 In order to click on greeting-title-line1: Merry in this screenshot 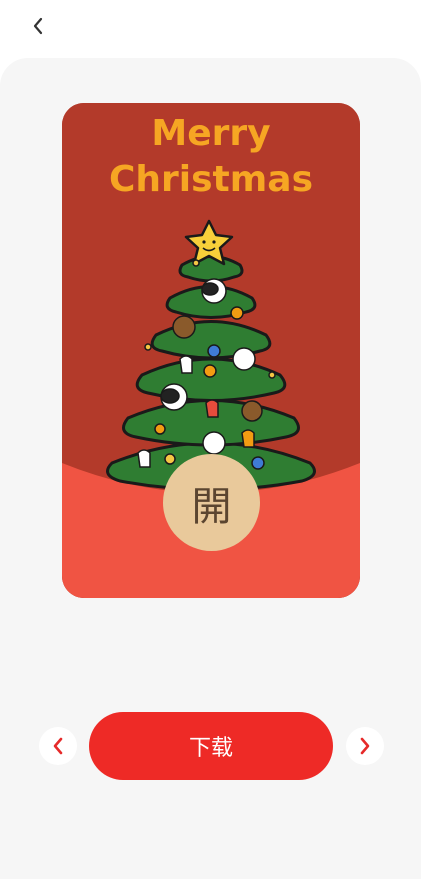, I will do `click(210, 133)`.